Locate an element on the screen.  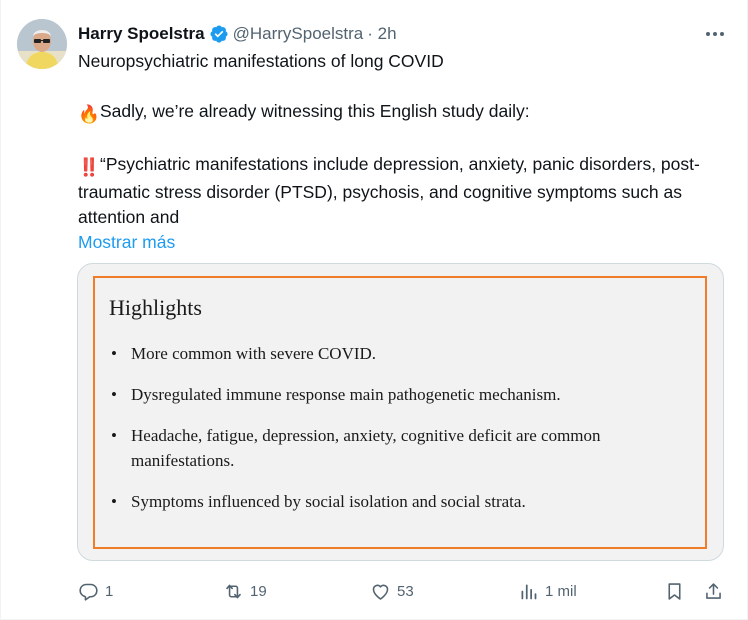
views-icon is located at coordinates (529, 591).